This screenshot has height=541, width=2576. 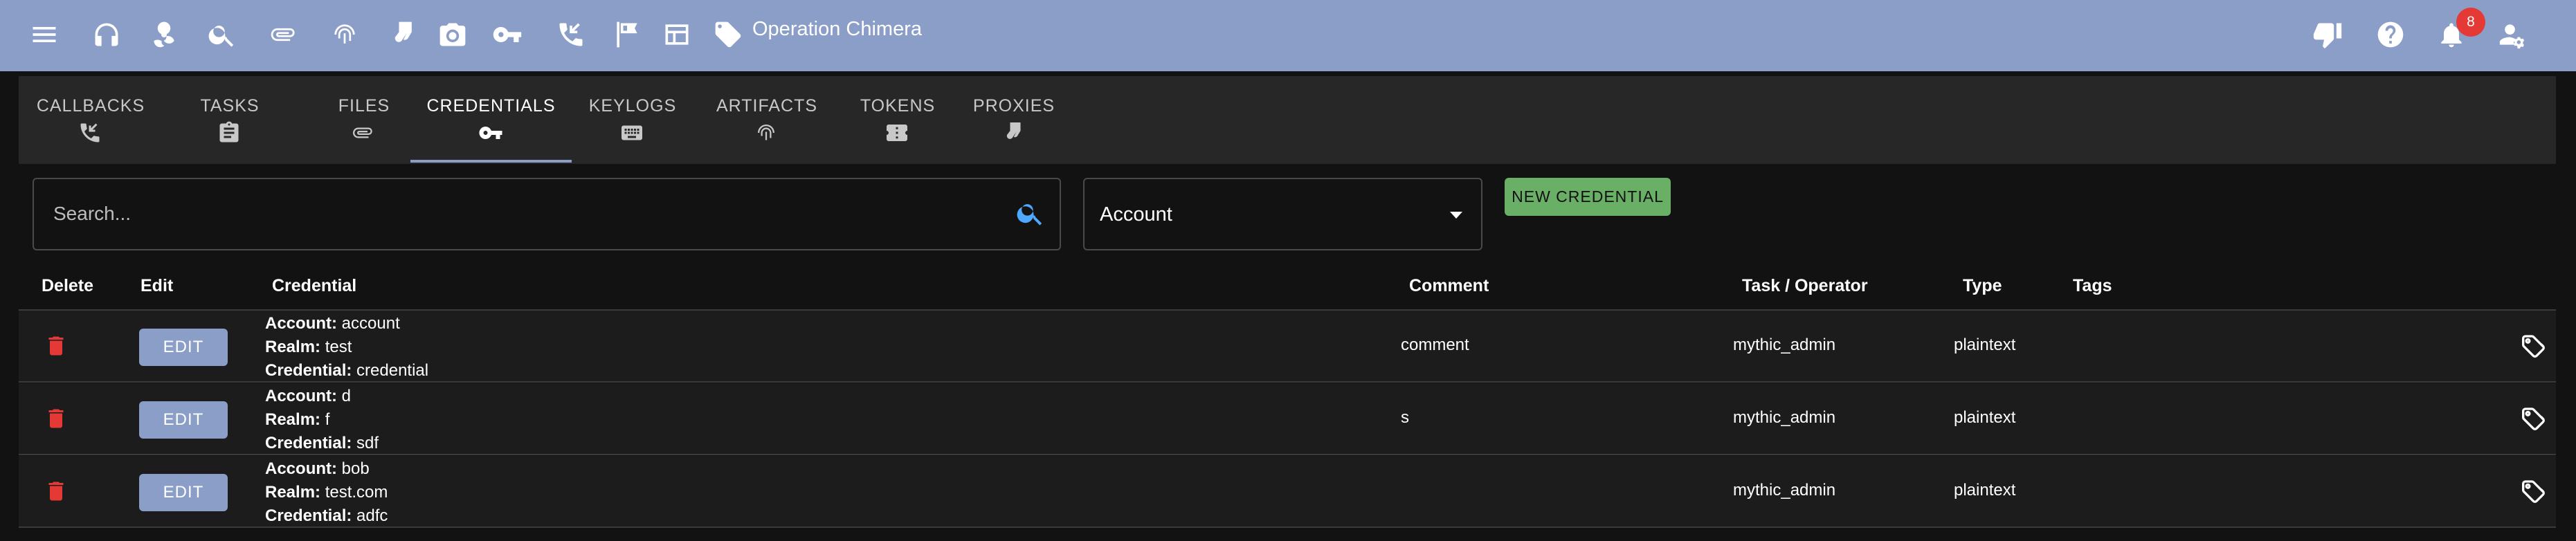 What do you see at coordinates (898, 106) in the screenshot?
I see `tab-label: TOKENS` at bounding box center [898, 106].